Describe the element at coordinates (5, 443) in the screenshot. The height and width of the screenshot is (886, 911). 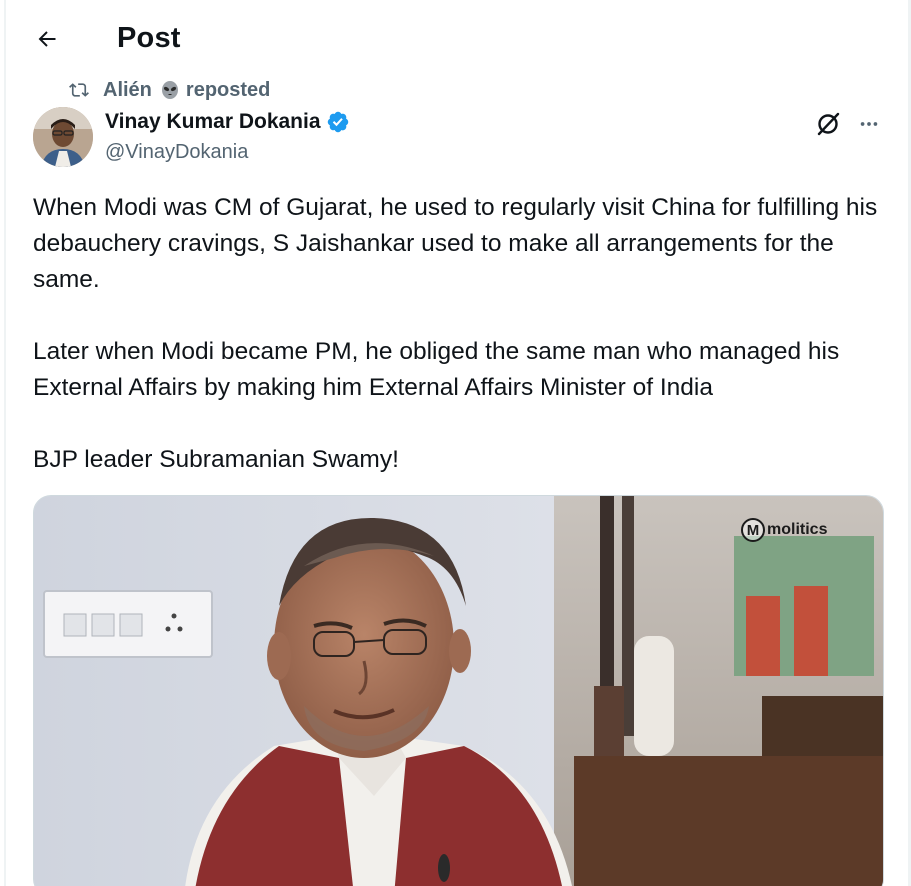
I see `column-border-left` at that location.